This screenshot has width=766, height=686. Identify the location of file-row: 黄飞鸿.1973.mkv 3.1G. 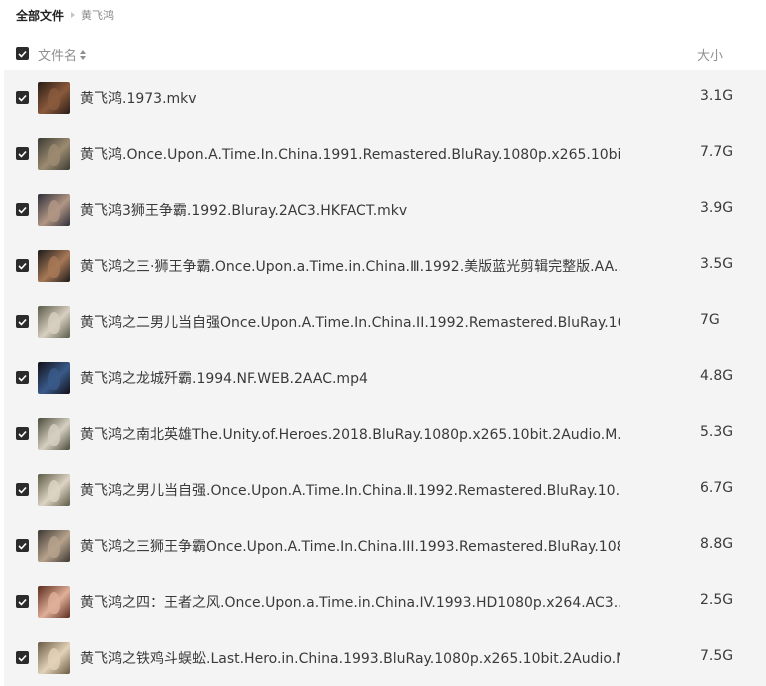
(385, 98).